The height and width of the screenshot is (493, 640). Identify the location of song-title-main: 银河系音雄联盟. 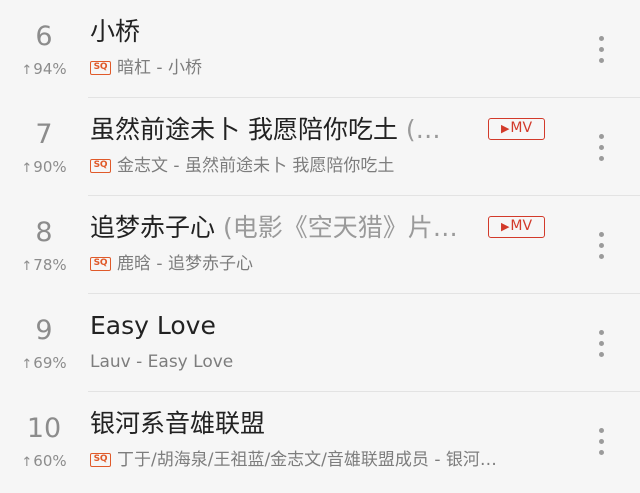
(178, 423).